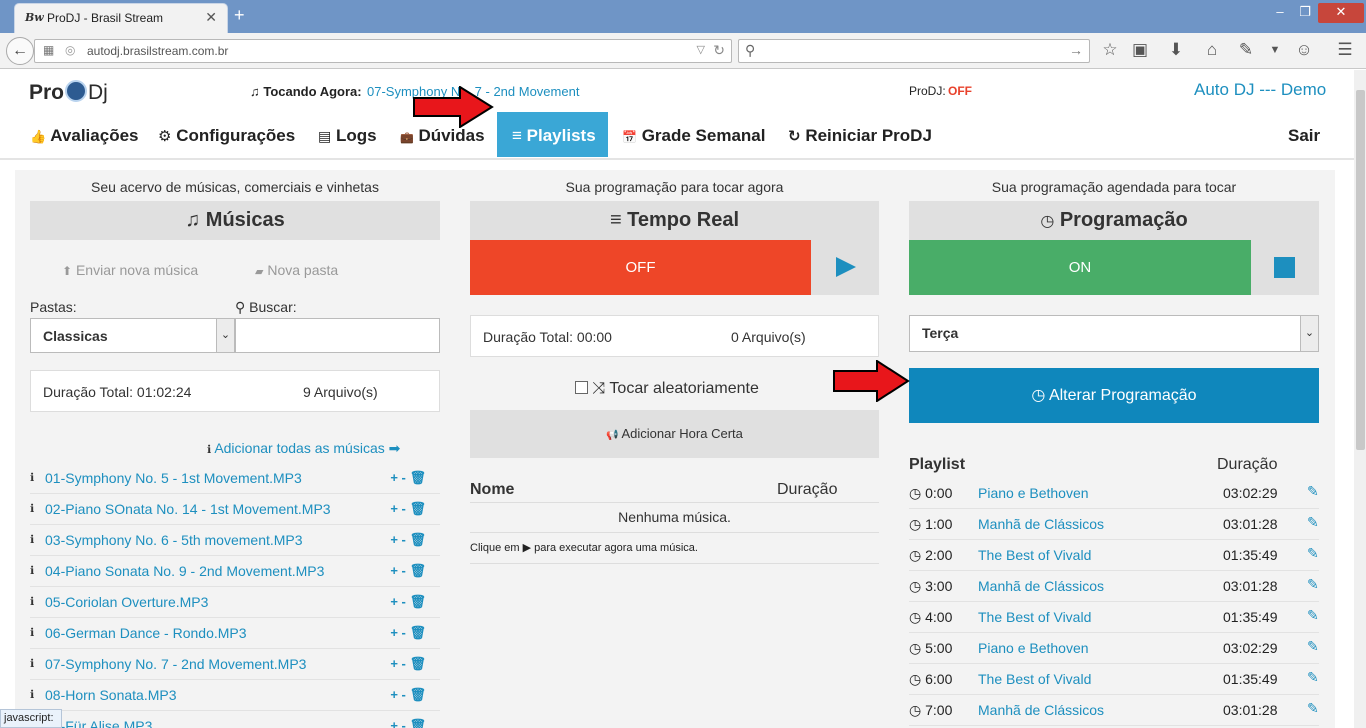 The image size is (1366, 728). I want to click on browser-tab: Bw ProDJ - Brasil Stream ✕, so click(121, 18).